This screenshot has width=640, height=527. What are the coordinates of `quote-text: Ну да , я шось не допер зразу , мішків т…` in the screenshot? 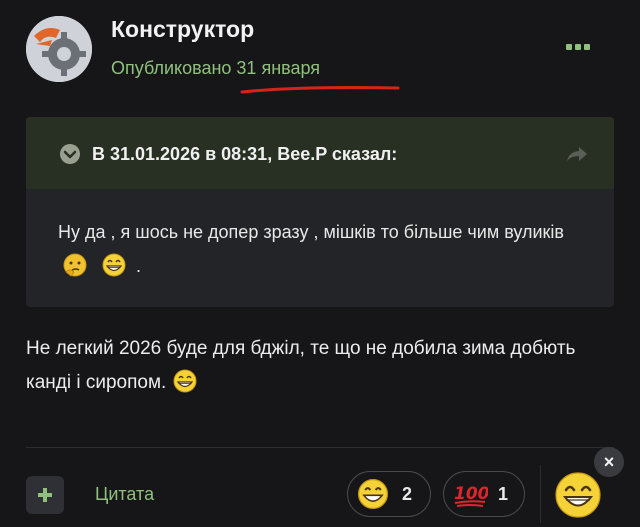 It's located at (328, 249).